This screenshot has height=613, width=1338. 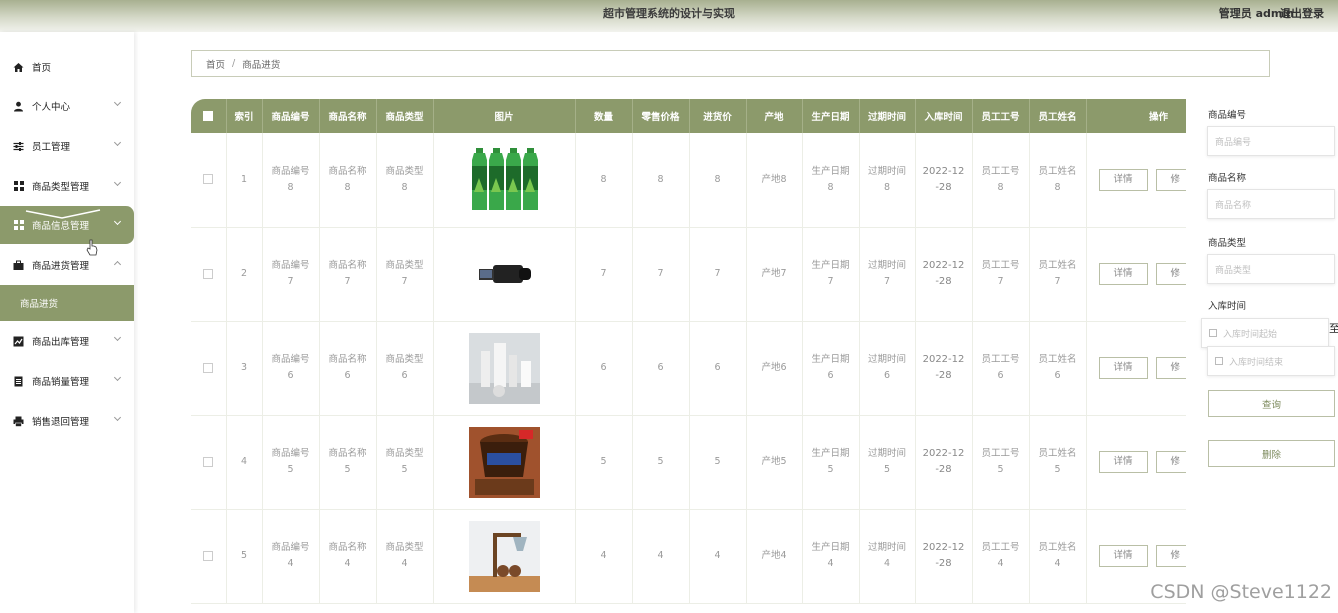 What do you see at coordinates (61, 382) in the screenshot?
I see `sidebar-item-label: 商品销量管理` at bounding box center [61, 382].